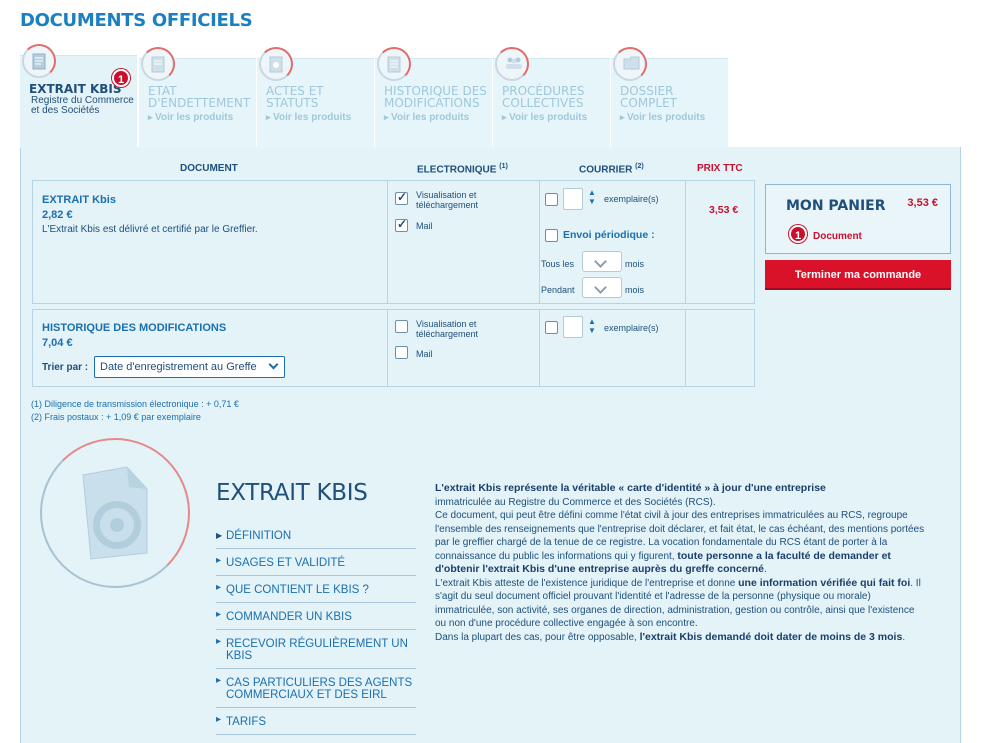  I want to click on column-header-price: PRIX TTC, so click(720, 168).